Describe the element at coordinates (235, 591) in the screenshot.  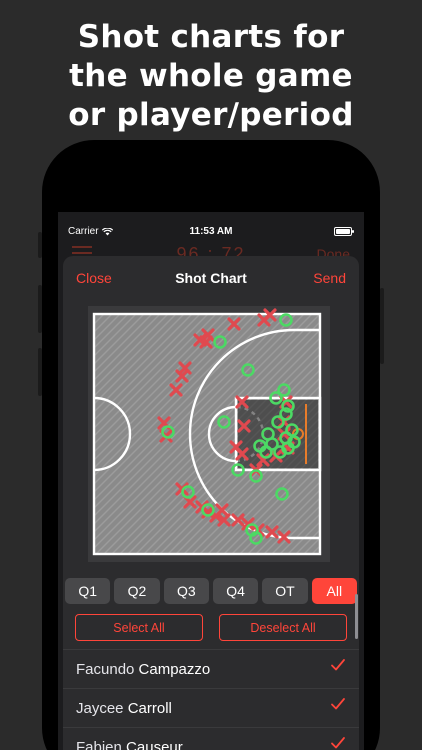
I see `period-q4: Q4` at that location.